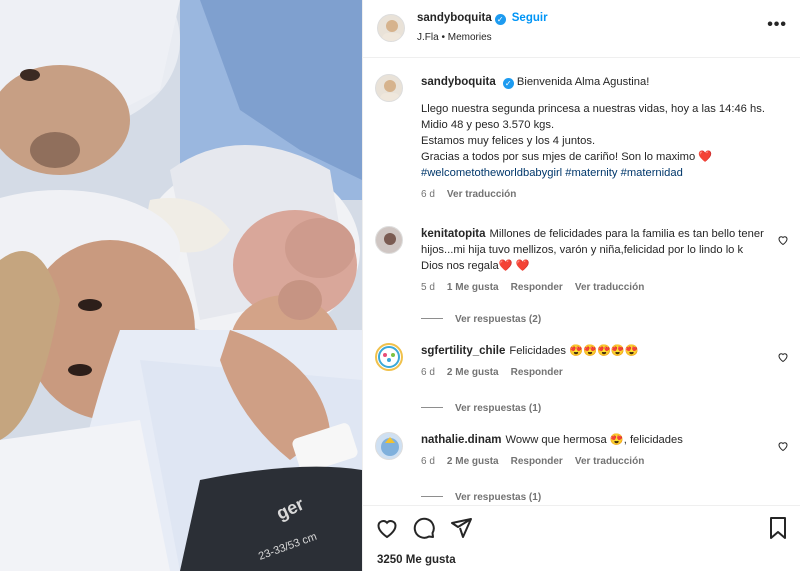  I want to click on share-icon, so click(461, 529).